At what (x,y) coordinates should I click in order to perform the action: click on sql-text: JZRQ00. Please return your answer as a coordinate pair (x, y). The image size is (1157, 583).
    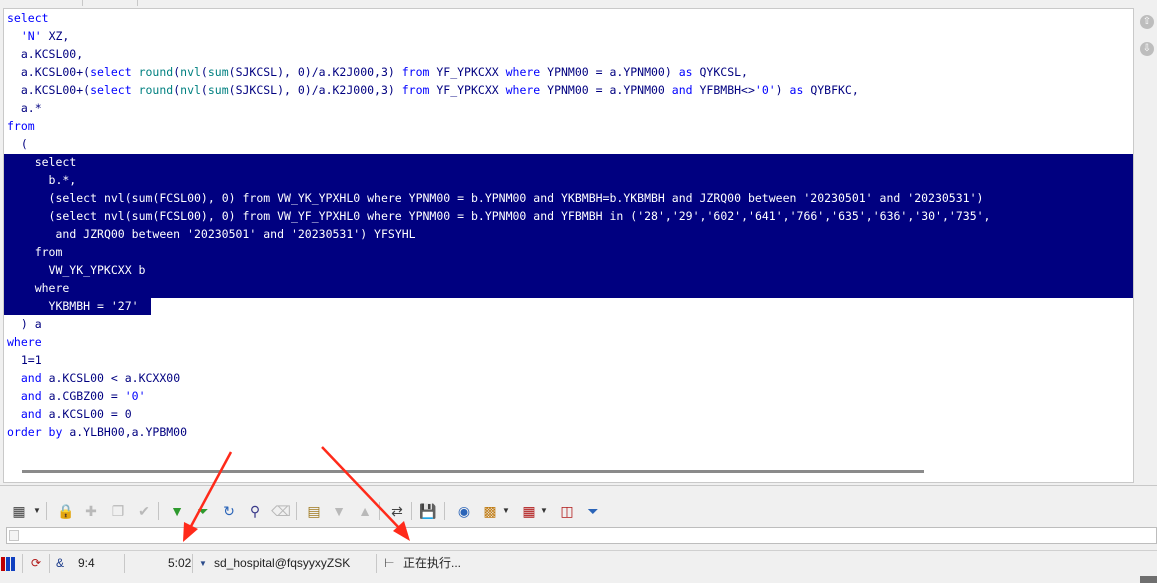
    Looking at the image, I should click on (104, 234).